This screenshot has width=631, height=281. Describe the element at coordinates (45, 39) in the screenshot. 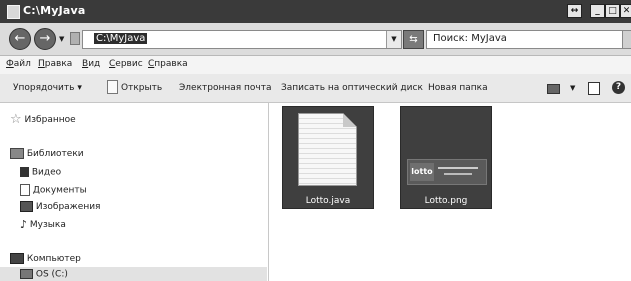

I see `forward-button: →` at that location.